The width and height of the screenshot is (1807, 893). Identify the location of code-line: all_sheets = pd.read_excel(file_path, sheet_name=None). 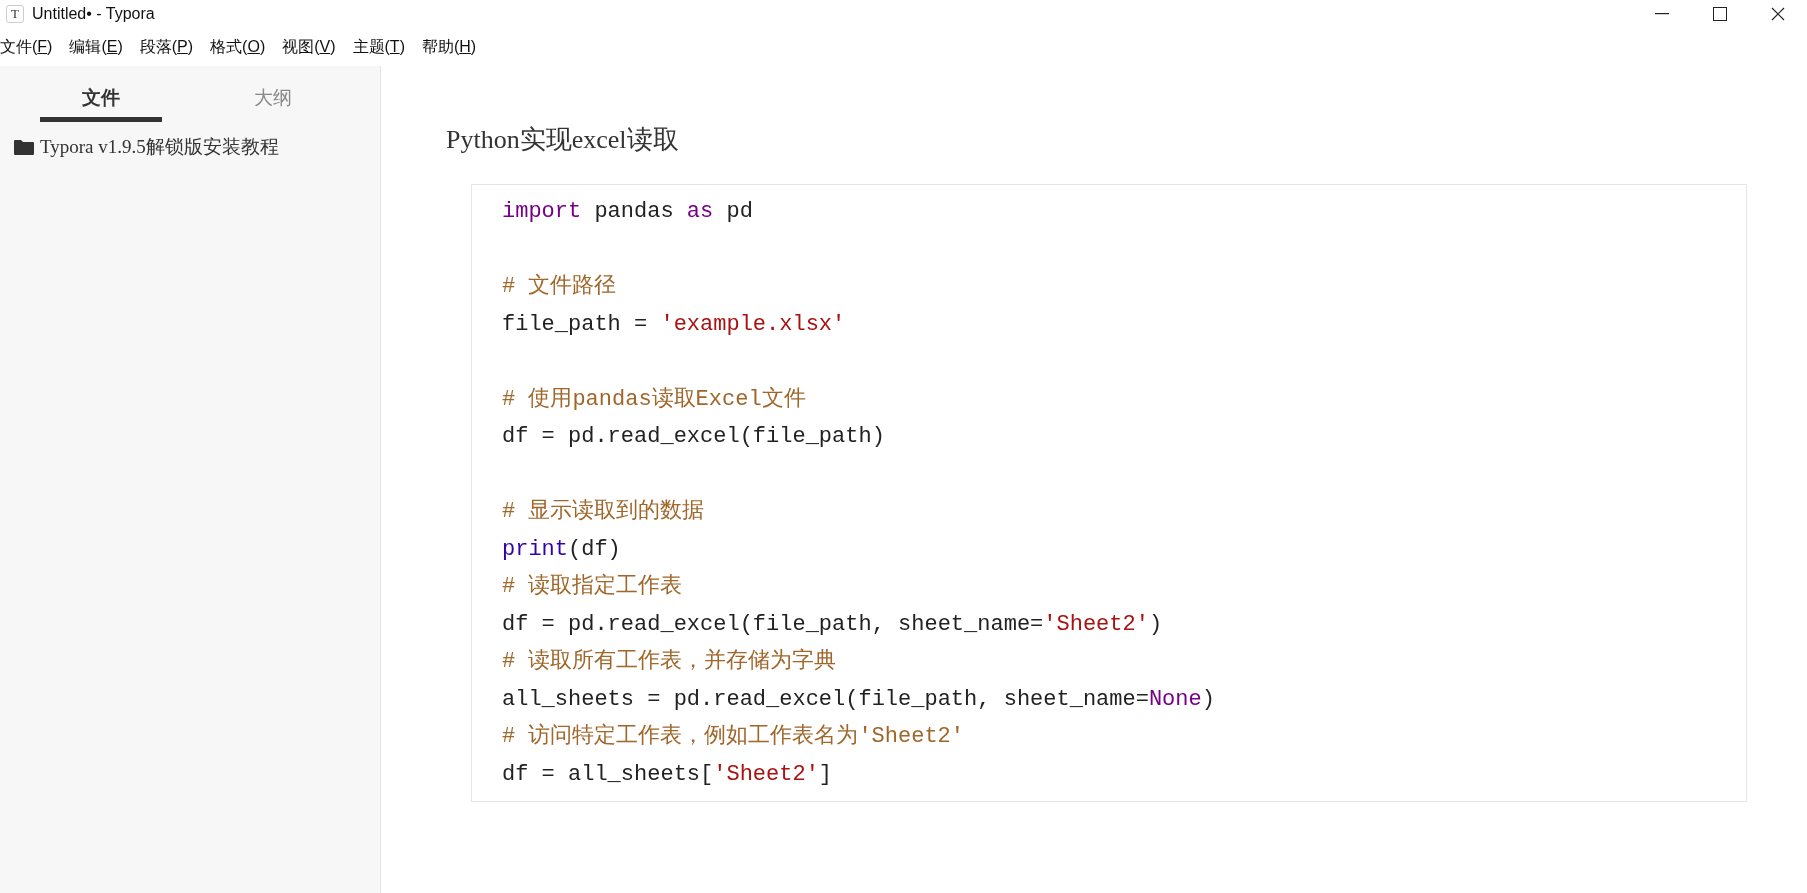
(859, 699).